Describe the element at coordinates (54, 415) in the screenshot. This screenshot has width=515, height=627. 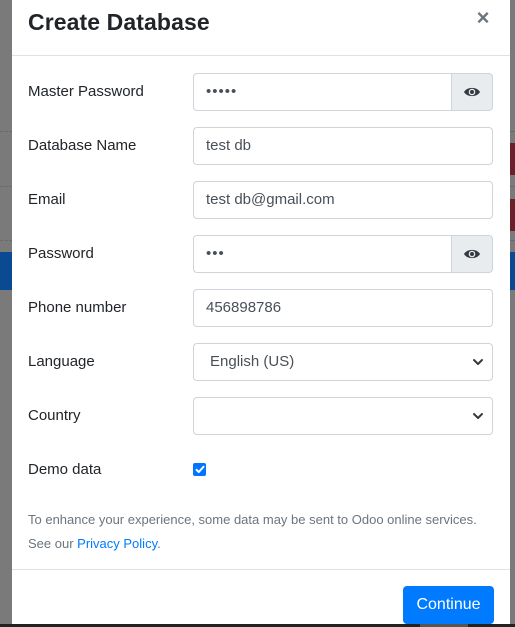
I see `country-label: Country` at that location.